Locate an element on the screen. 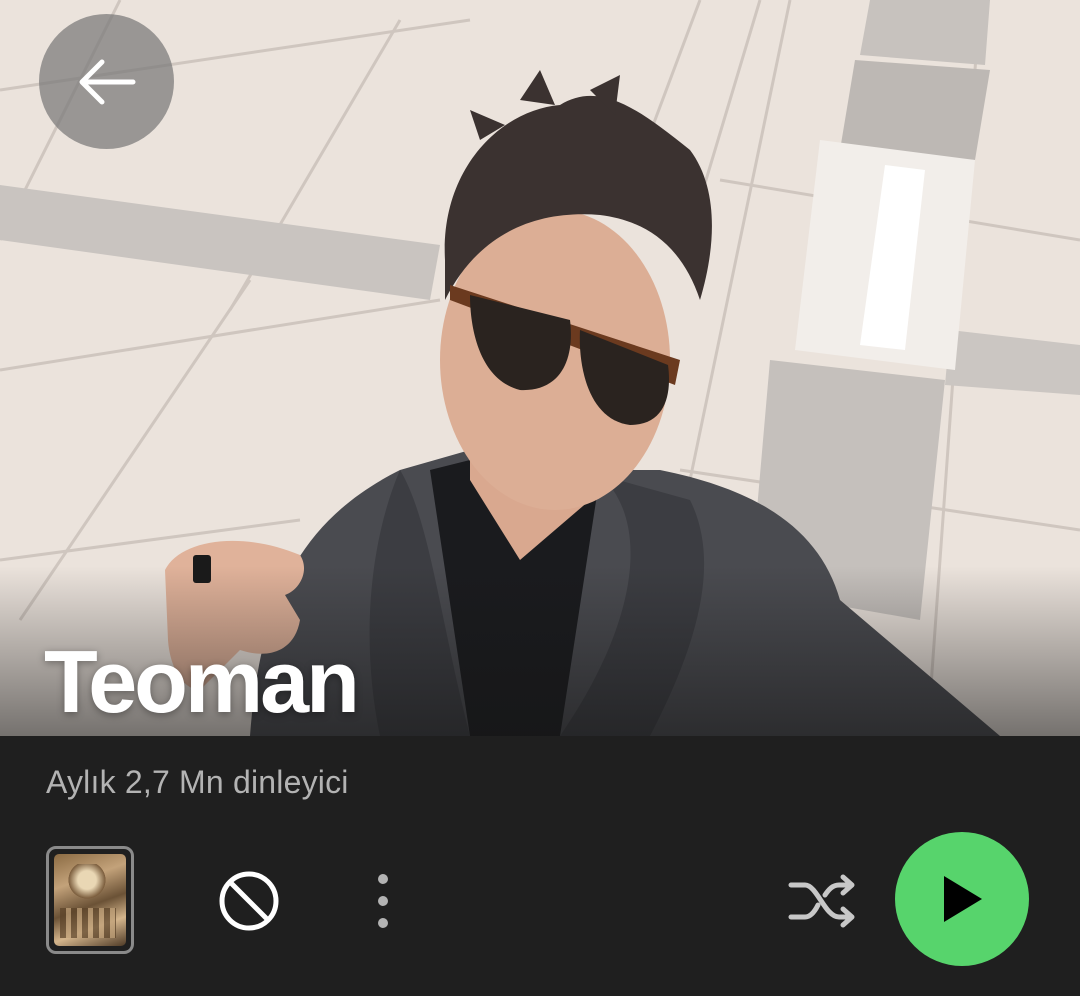 The width and height of the screenshot is (1080, 996). back-button is located at coordinates (106, 81).